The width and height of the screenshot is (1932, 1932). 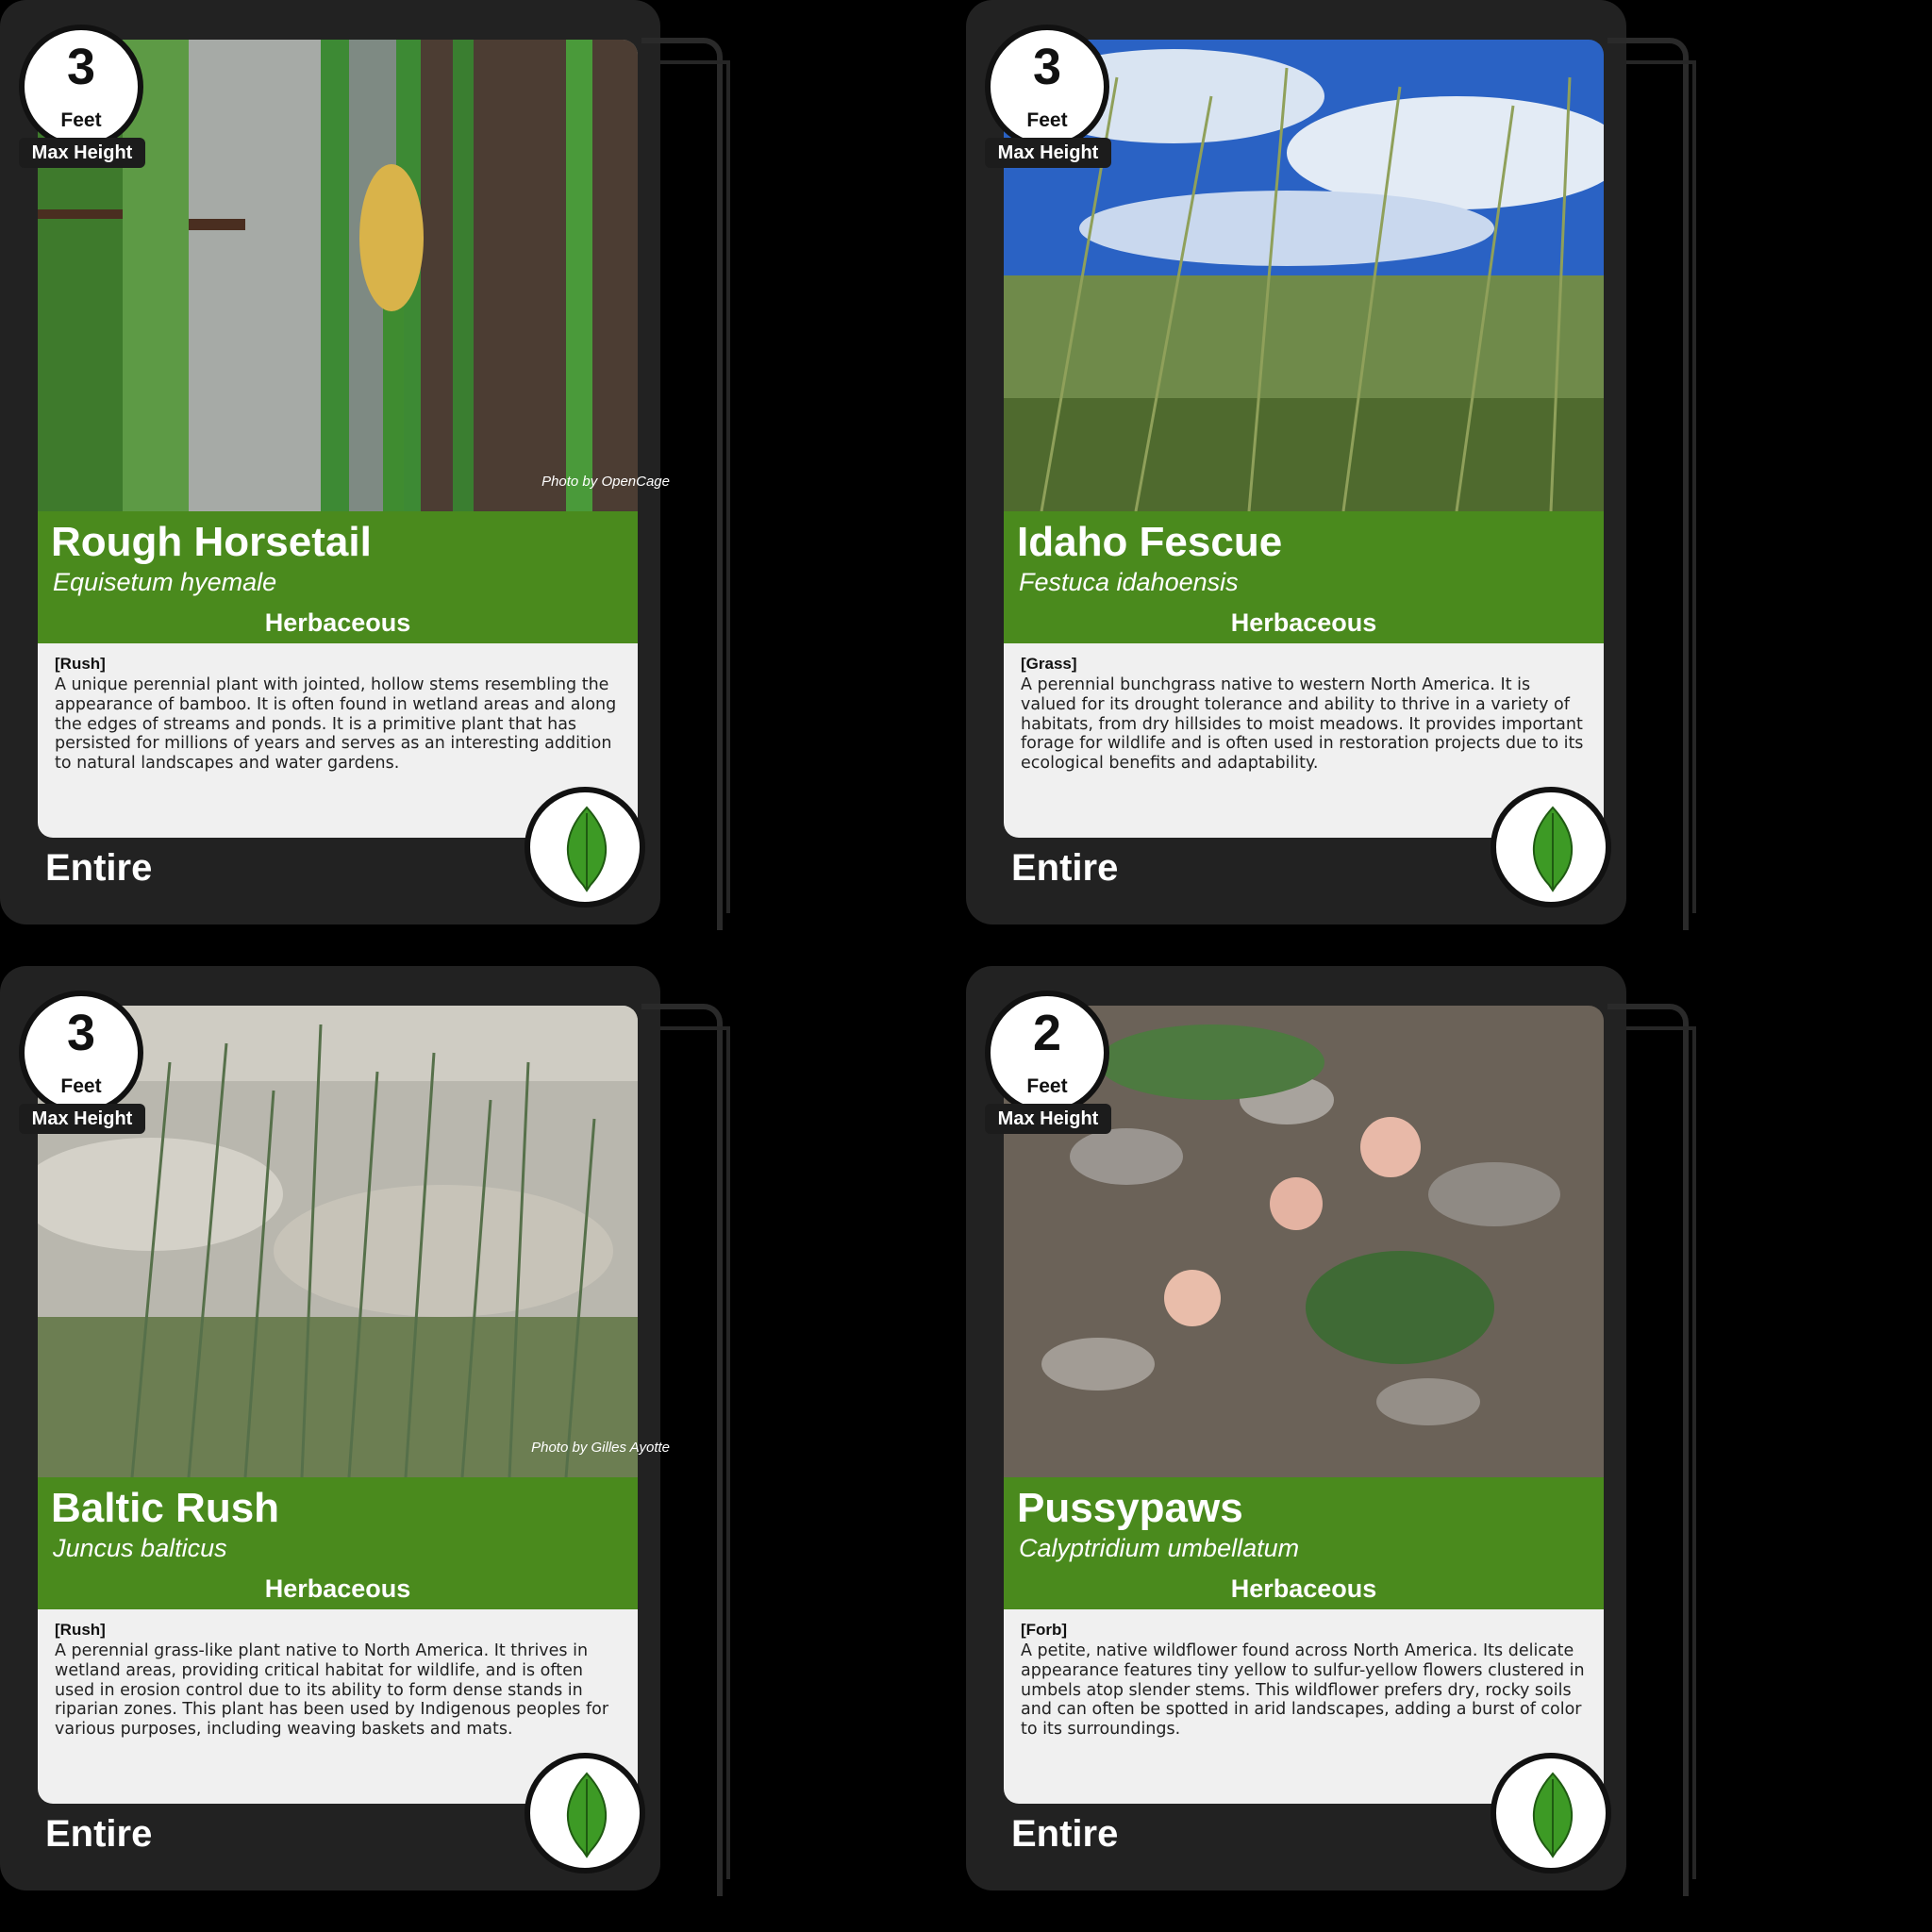 I want to click on plant-category: [Grass], so click(x=1049, y=664).